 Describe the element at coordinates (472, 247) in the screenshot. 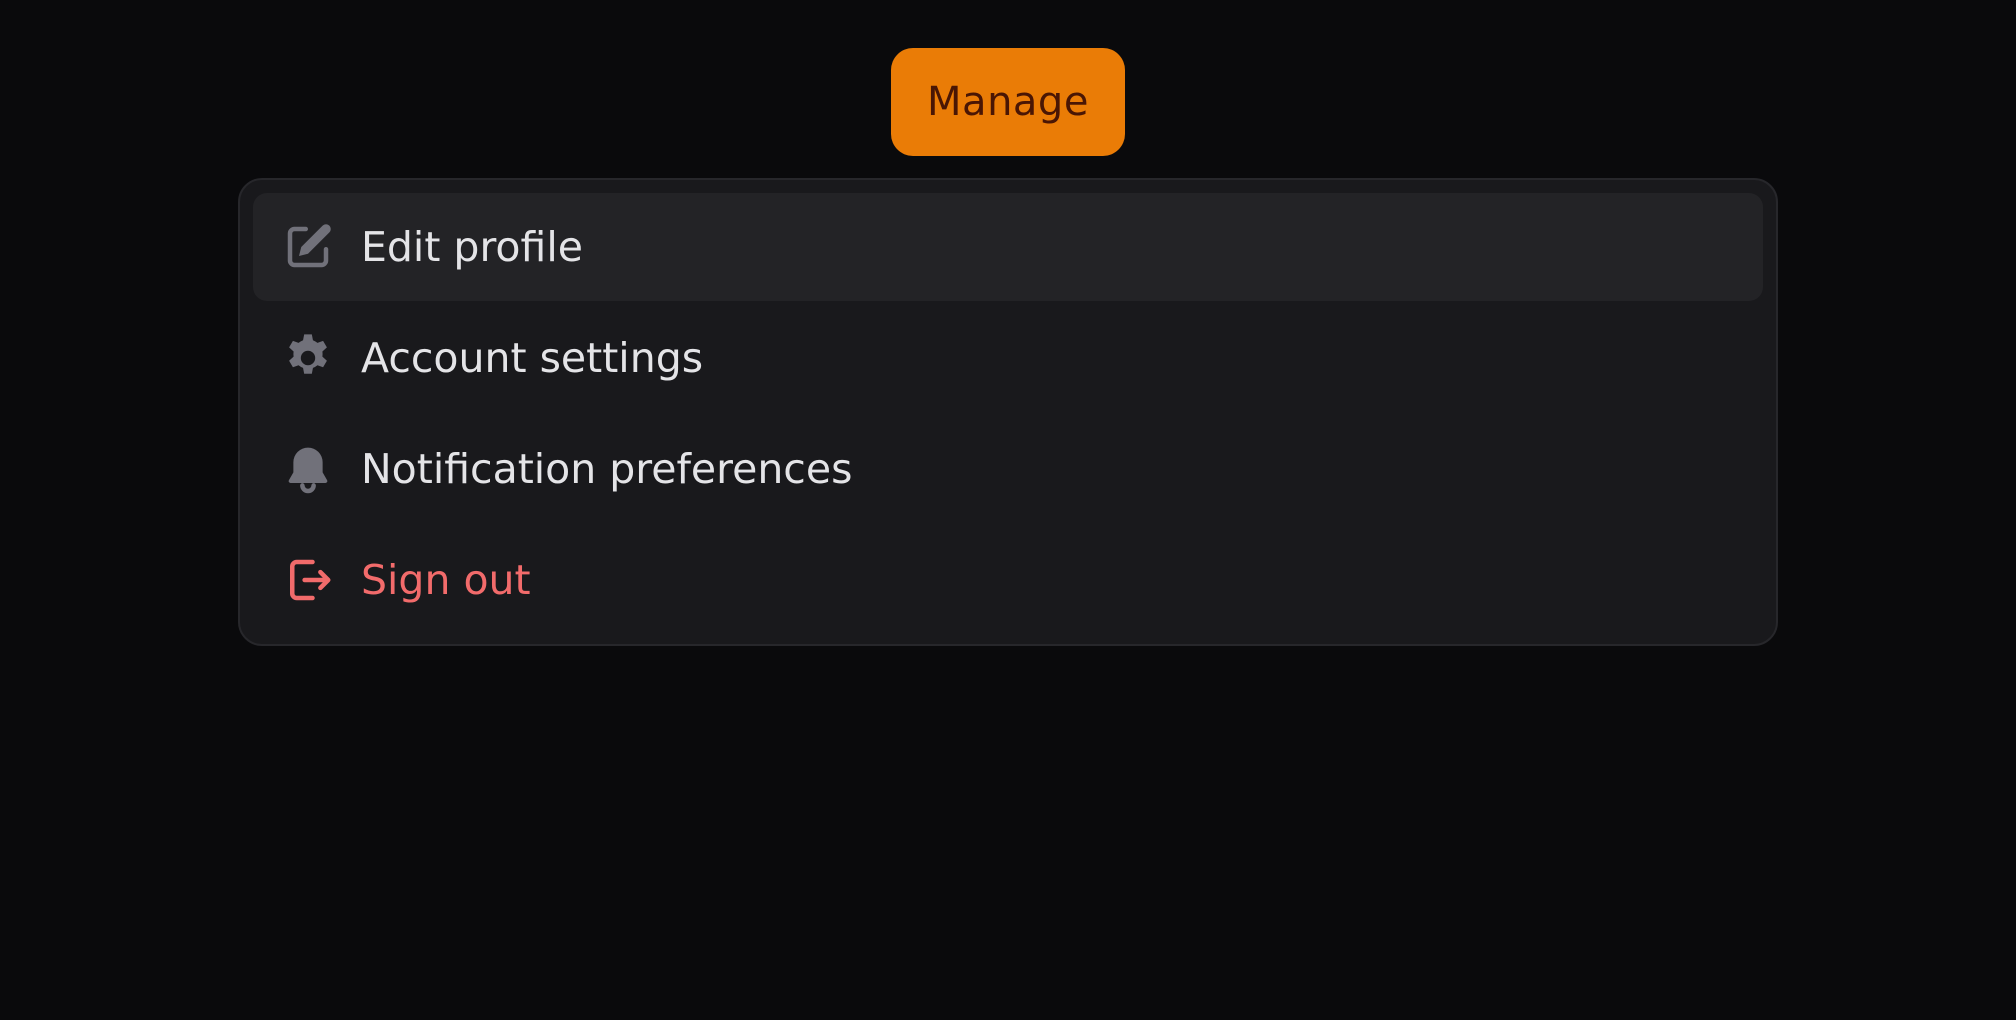

I see `menu-item-label: Edit profile` at that location.